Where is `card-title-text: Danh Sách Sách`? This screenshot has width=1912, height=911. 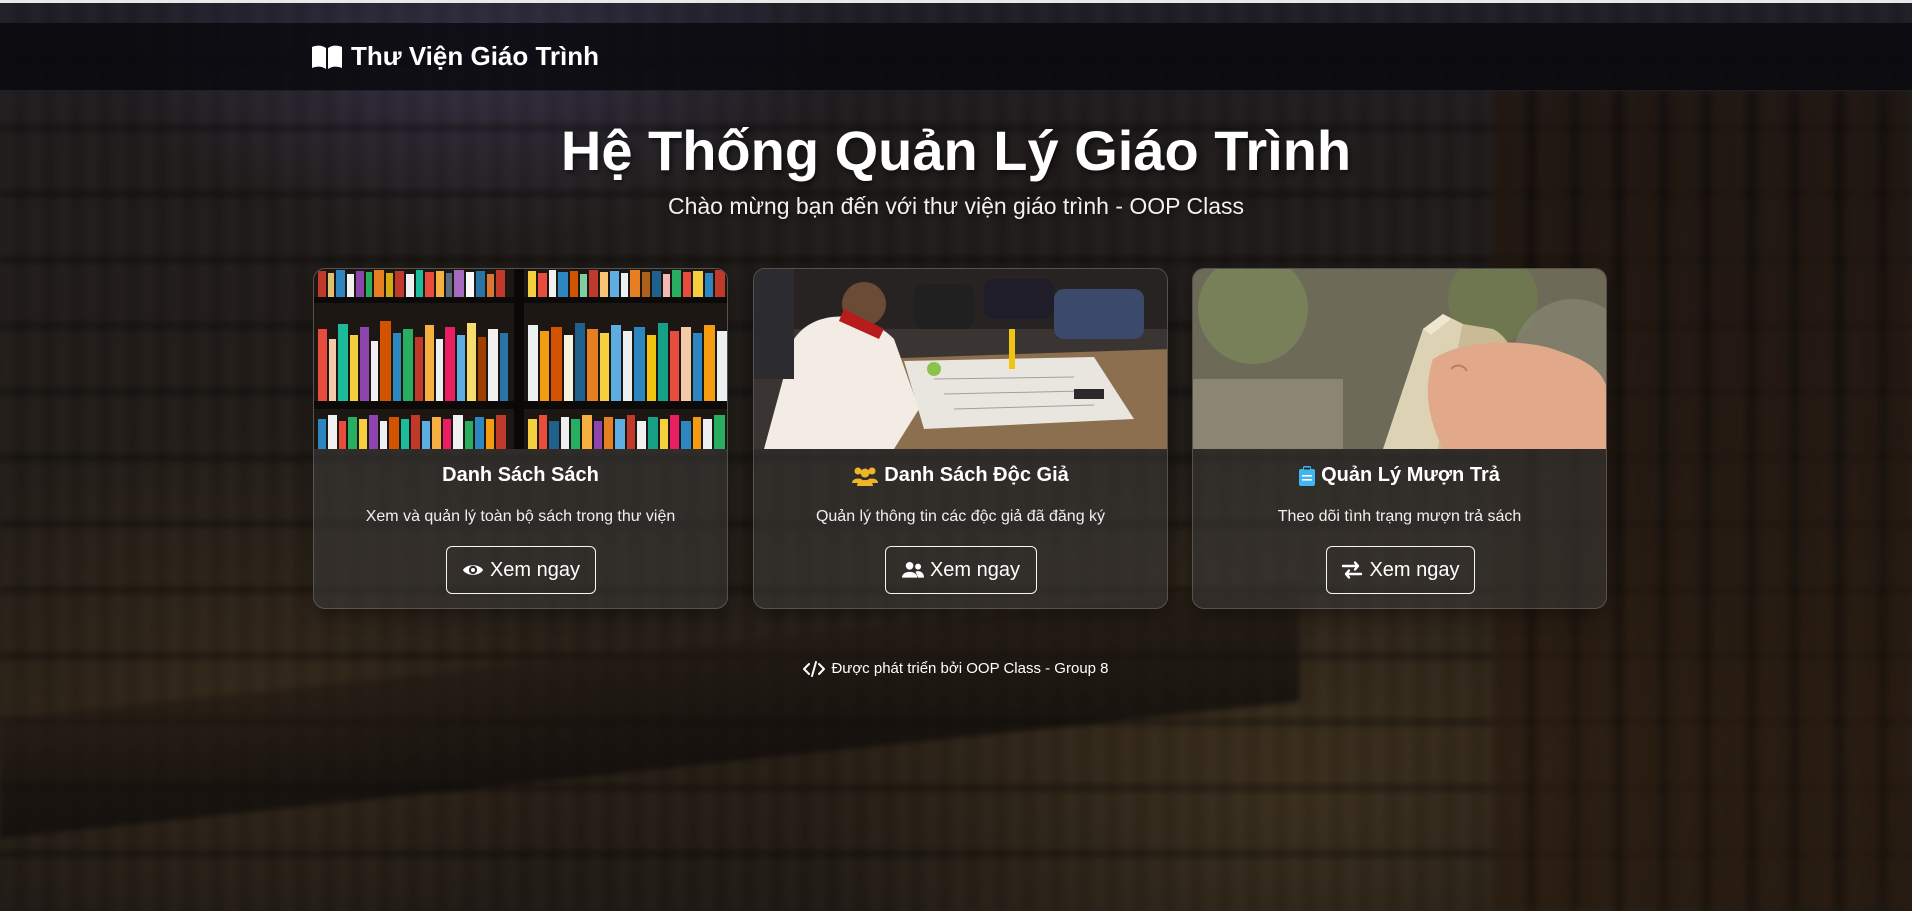
card-title-text: Danh Sách Sách is located at coordinates (520, 475).